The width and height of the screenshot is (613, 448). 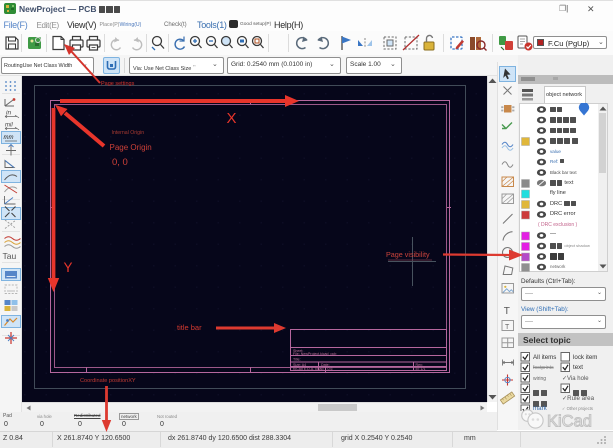 I want to click on svg-text: KiCad E.D.A. kicad 7.0.6, so click(x=313, y=369).